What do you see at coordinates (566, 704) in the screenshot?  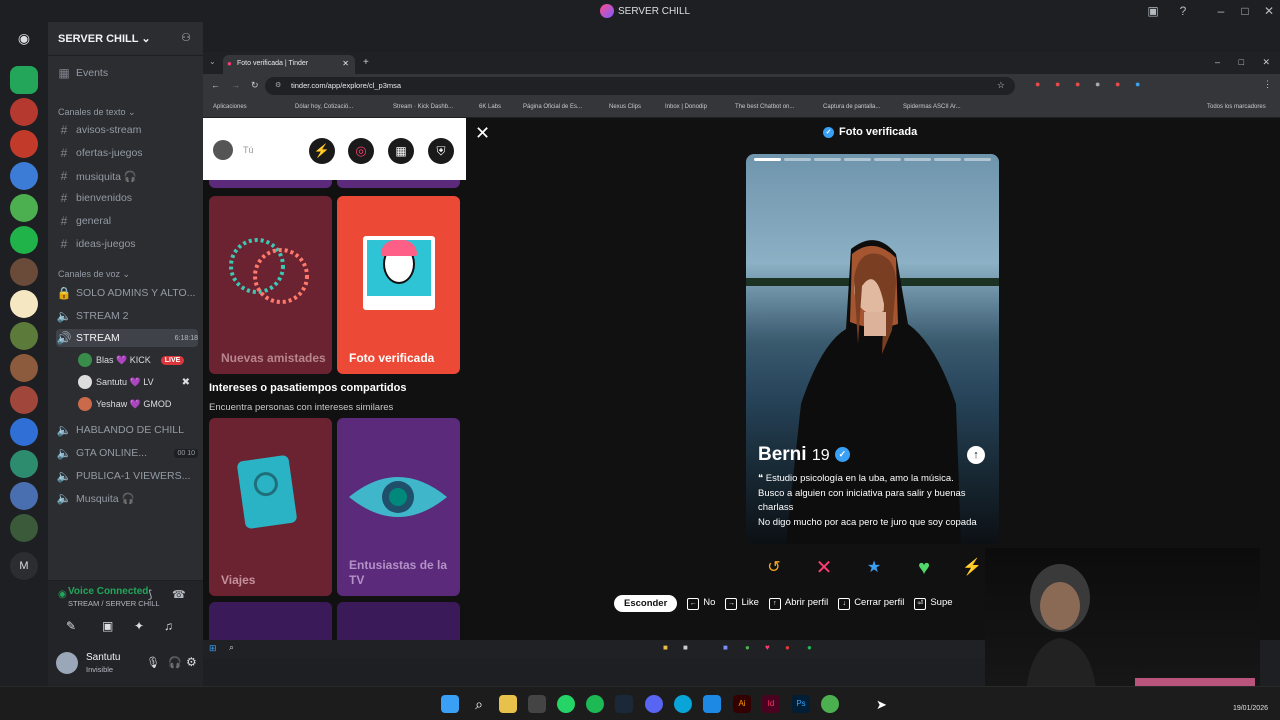 I see `whatsapp-icon` at bounding box center [566, 704].